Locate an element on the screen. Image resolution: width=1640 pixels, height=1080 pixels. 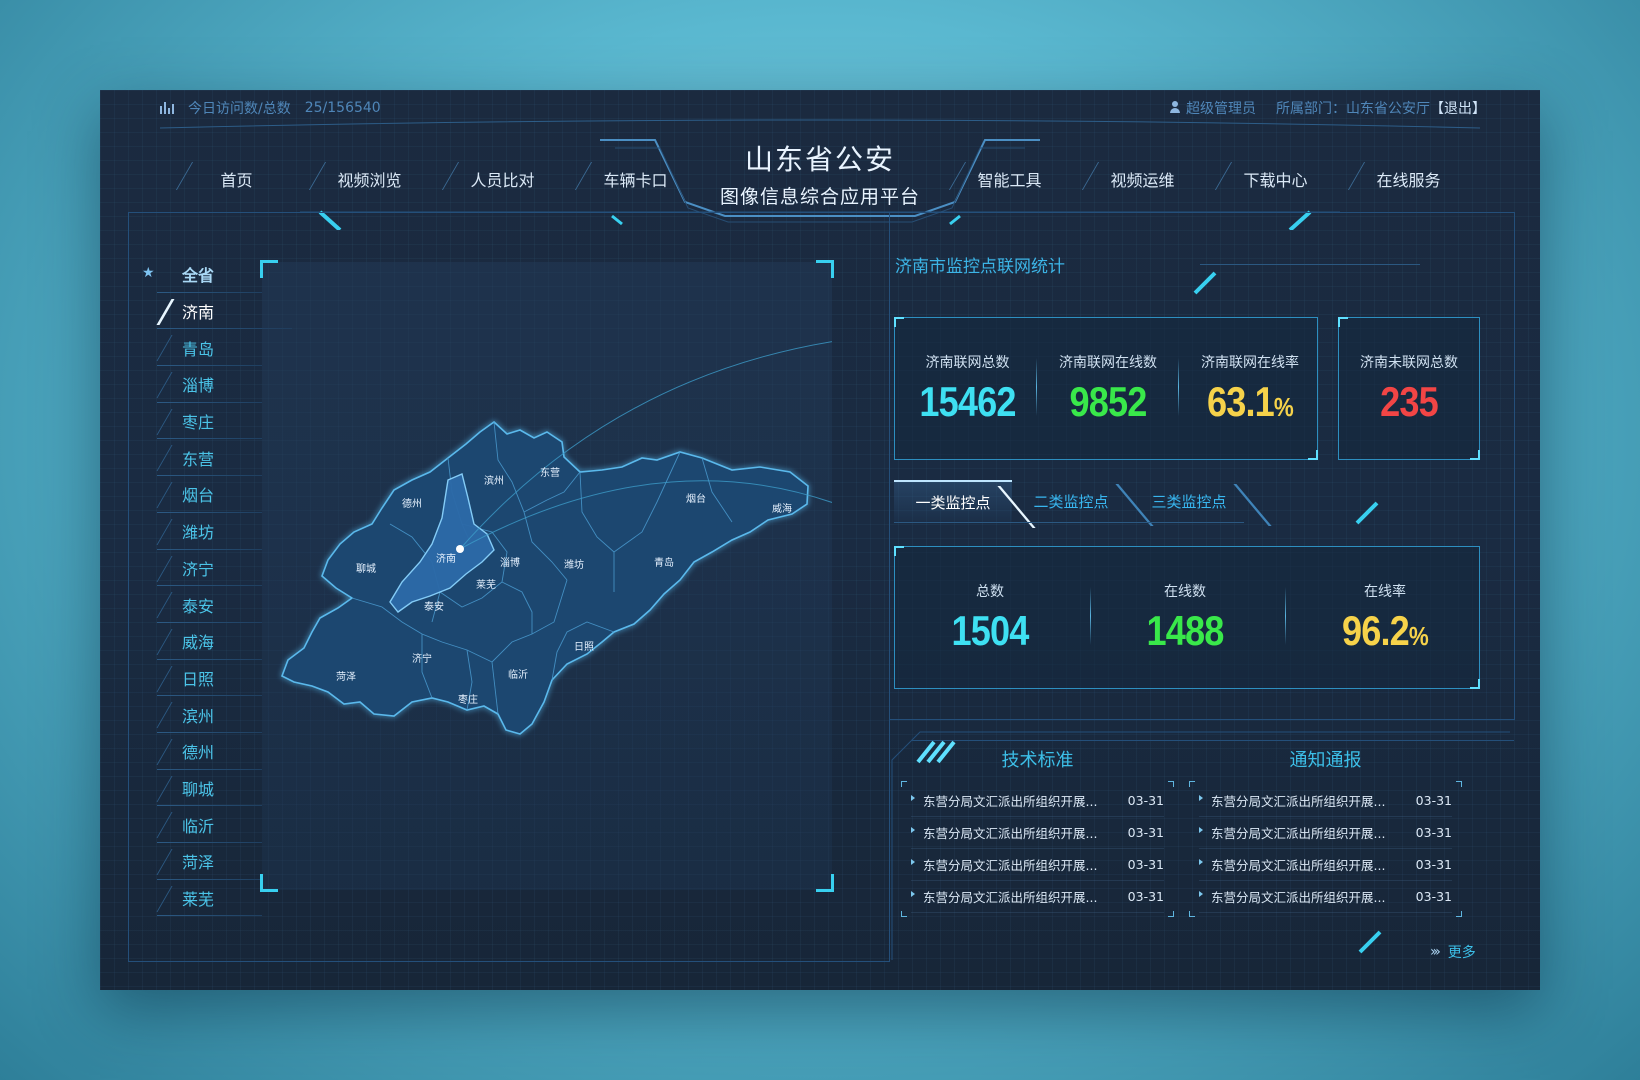
visits-label: 今日访问数/总数 is located at coordinates (239, 109).